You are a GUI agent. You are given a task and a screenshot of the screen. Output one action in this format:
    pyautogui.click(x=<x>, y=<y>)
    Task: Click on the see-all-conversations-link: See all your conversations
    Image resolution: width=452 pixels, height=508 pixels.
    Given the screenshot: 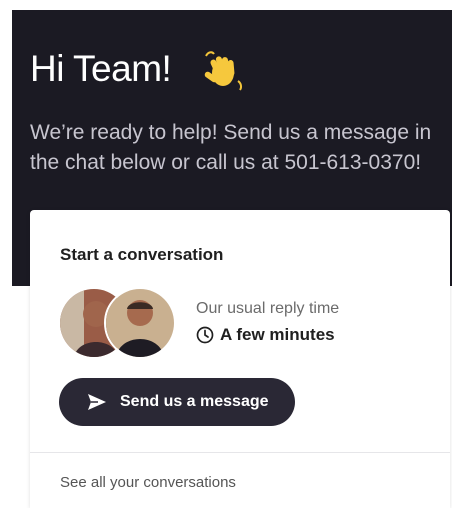 What is the action you would take?
    pyautogui.click(x=148, y=482)
    